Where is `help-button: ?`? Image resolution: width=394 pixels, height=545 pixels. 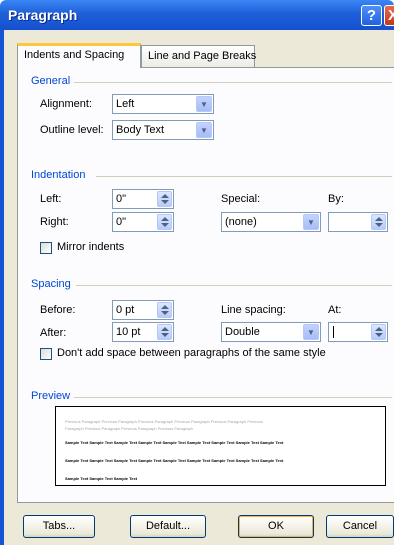 help-button: ? is located at coordinates (371, 15).